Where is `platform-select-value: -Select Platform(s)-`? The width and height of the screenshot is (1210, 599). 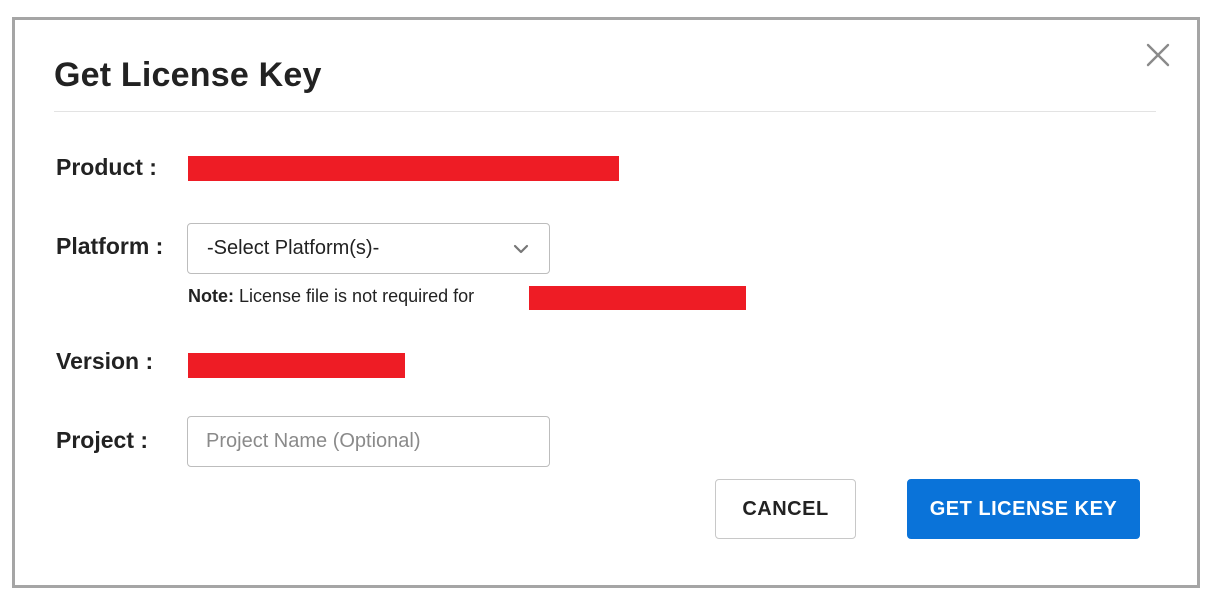
platform-select-value: -Select Platform(s)- is located at coordinates (293, 248).